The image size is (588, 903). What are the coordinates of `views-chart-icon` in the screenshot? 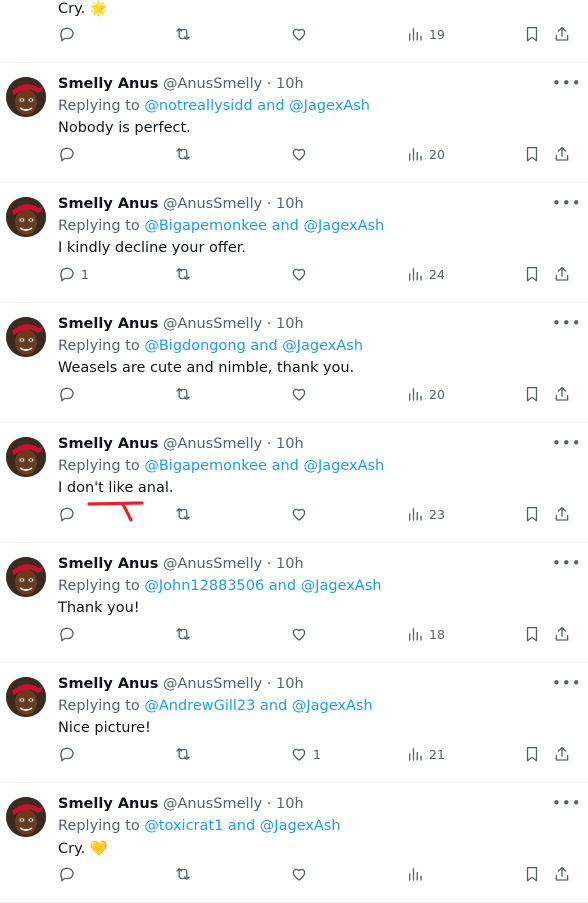 It's located at (415, 394).